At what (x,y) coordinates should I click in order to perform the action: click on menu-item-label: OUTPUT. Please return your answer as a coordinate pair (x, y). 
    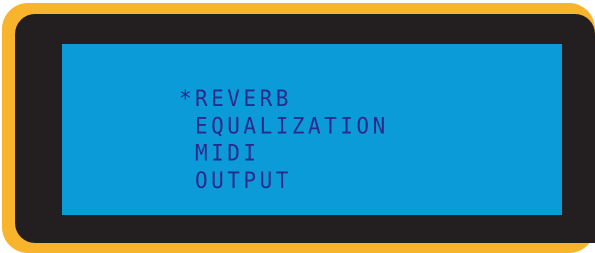
    Looking at the image, I should click on (243, 180).